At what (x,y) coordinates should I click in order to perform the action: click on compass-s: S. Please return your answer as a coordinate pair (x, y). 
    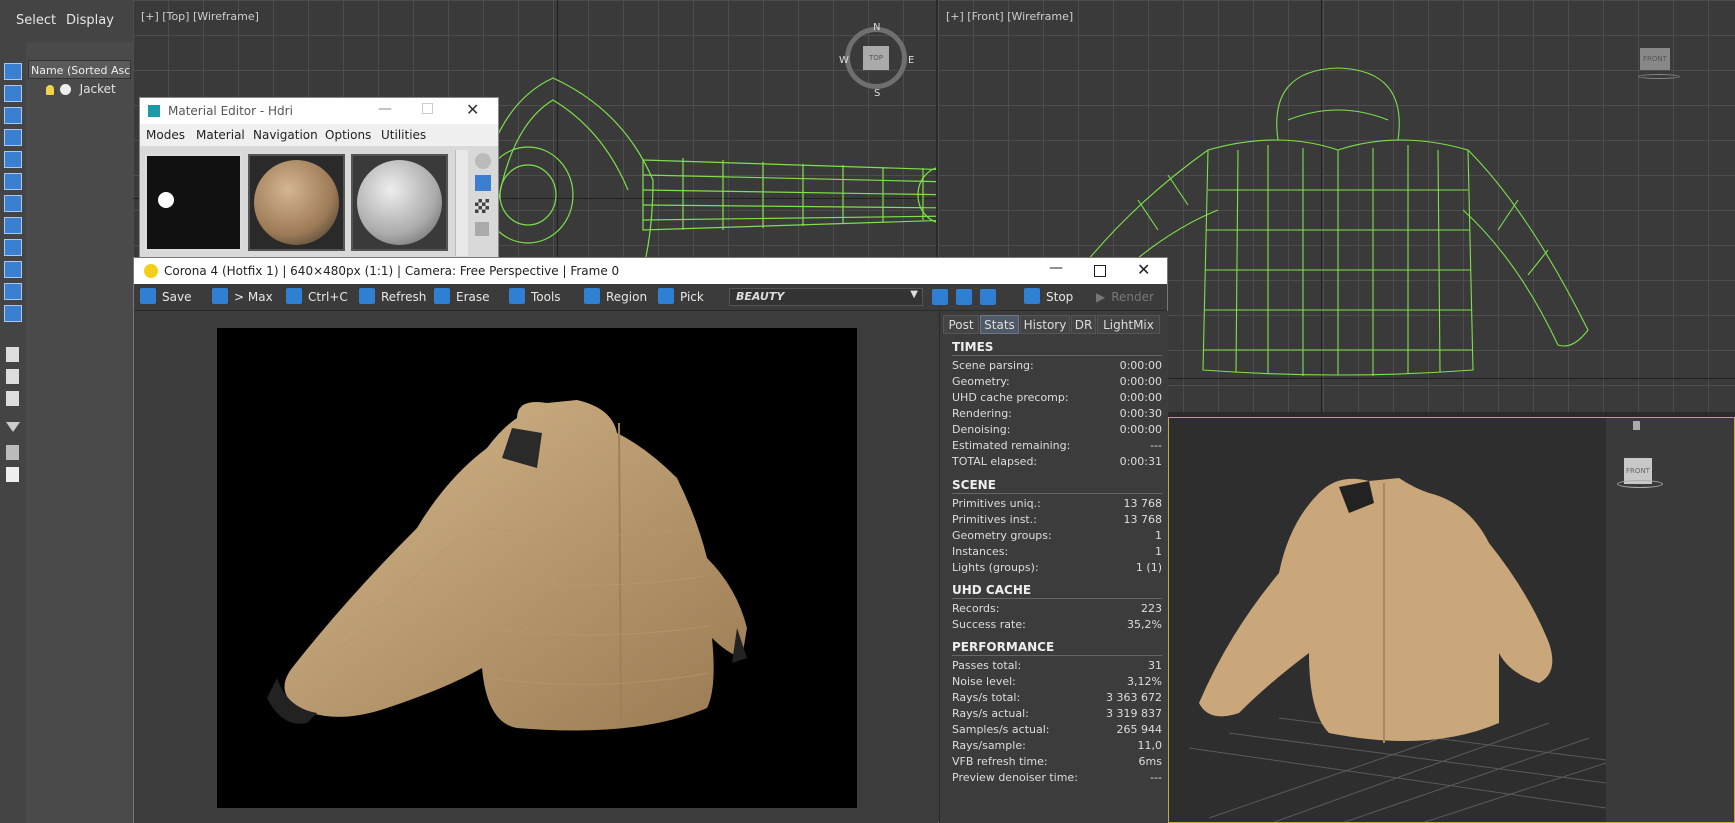
    Looking at the image, I should click on (877, 93).